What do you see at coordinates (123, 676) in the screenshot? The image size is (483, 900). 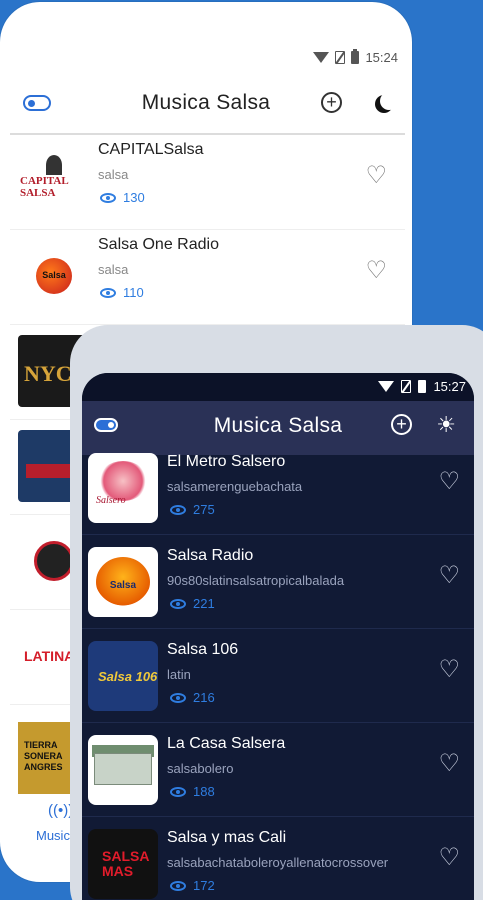 I see `station-logo: Salsa 106` at bounding box center [123, 676].